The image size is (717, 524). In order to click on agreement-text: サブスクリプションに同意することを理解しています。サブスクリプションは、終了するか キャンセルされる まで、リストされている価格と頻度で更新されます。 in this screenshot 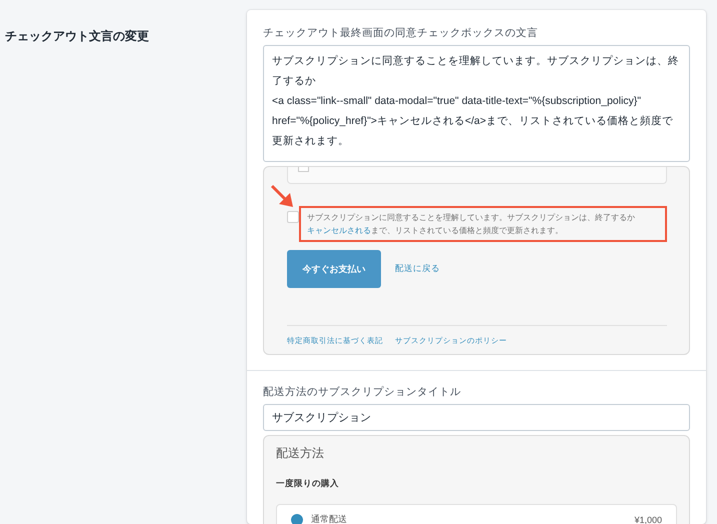, I will do `click(483, 224)`.